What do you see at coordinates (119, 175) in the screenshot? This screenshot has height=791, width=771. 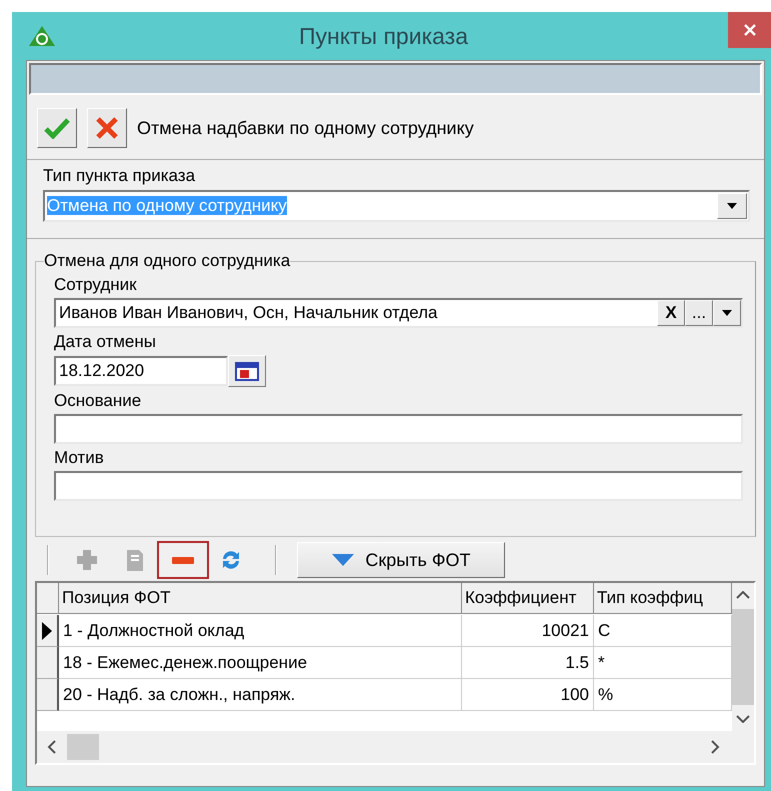 I see `field-label: Тип пункта приказа` at bounding box center [119, 175].